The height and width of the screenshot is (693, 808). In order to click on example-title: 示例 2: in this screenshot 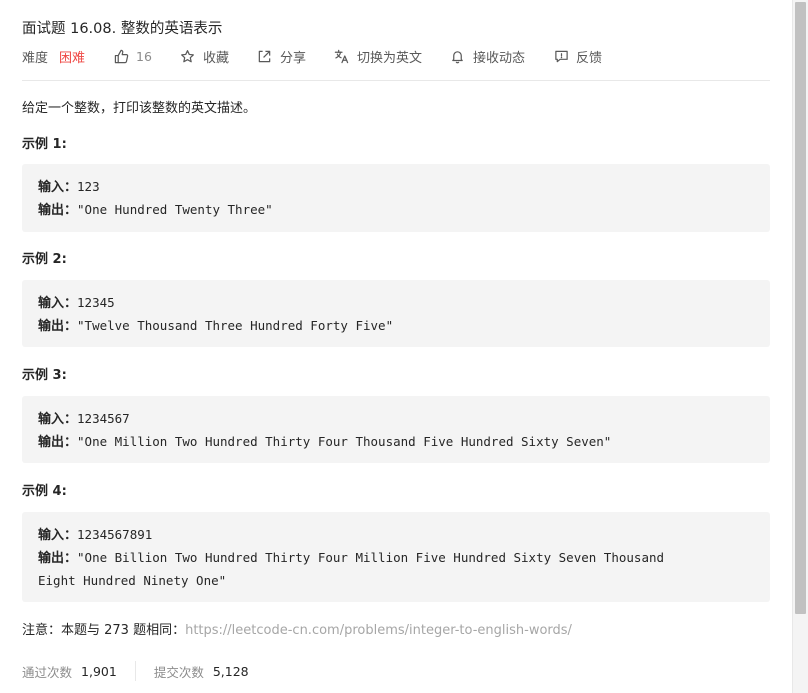, I will do `click(44, 259)`.